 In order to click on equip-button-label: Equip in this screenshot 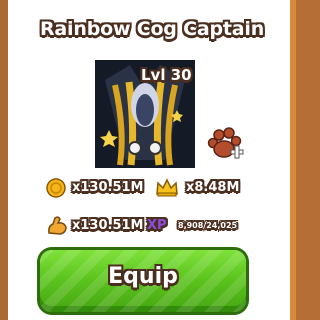, I will do `click(143, 276)`.